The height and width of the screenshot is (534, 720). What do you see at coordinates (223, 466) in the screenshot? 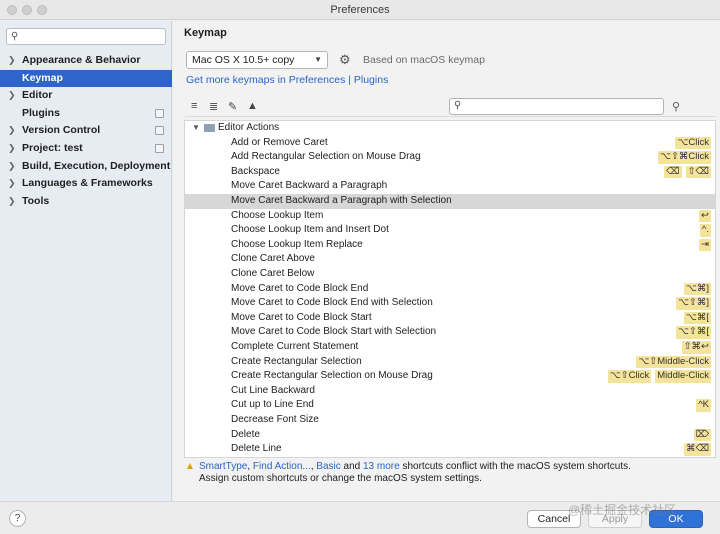
I see `conflict-link-smarttype: SmartType` at bounding box center [223, 466].